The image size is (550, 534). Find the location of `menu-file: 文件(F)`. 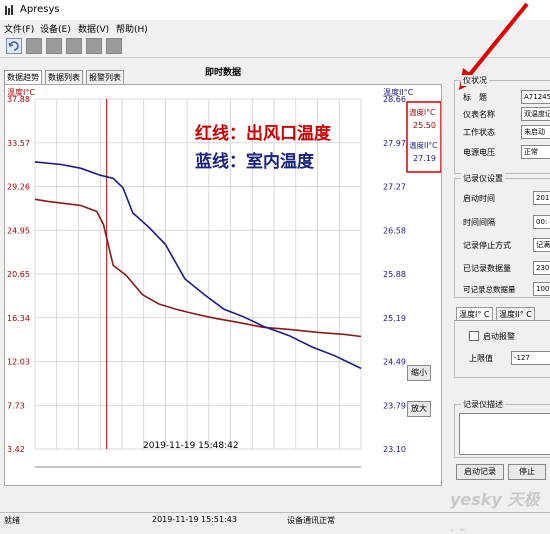

menu-file: 文件(F) is located at coordinates (19, 28).